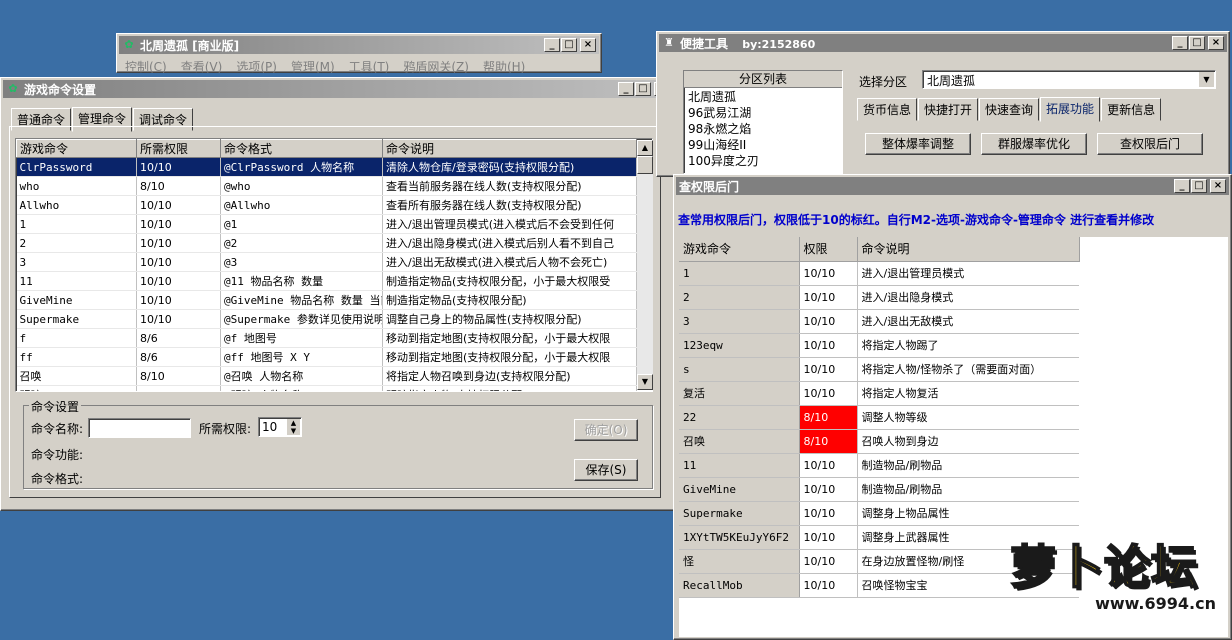 This screenshot has height=640, width=1232. I want to click on menu-gateway: 鸦盾网关(Z), so click(436, 66).